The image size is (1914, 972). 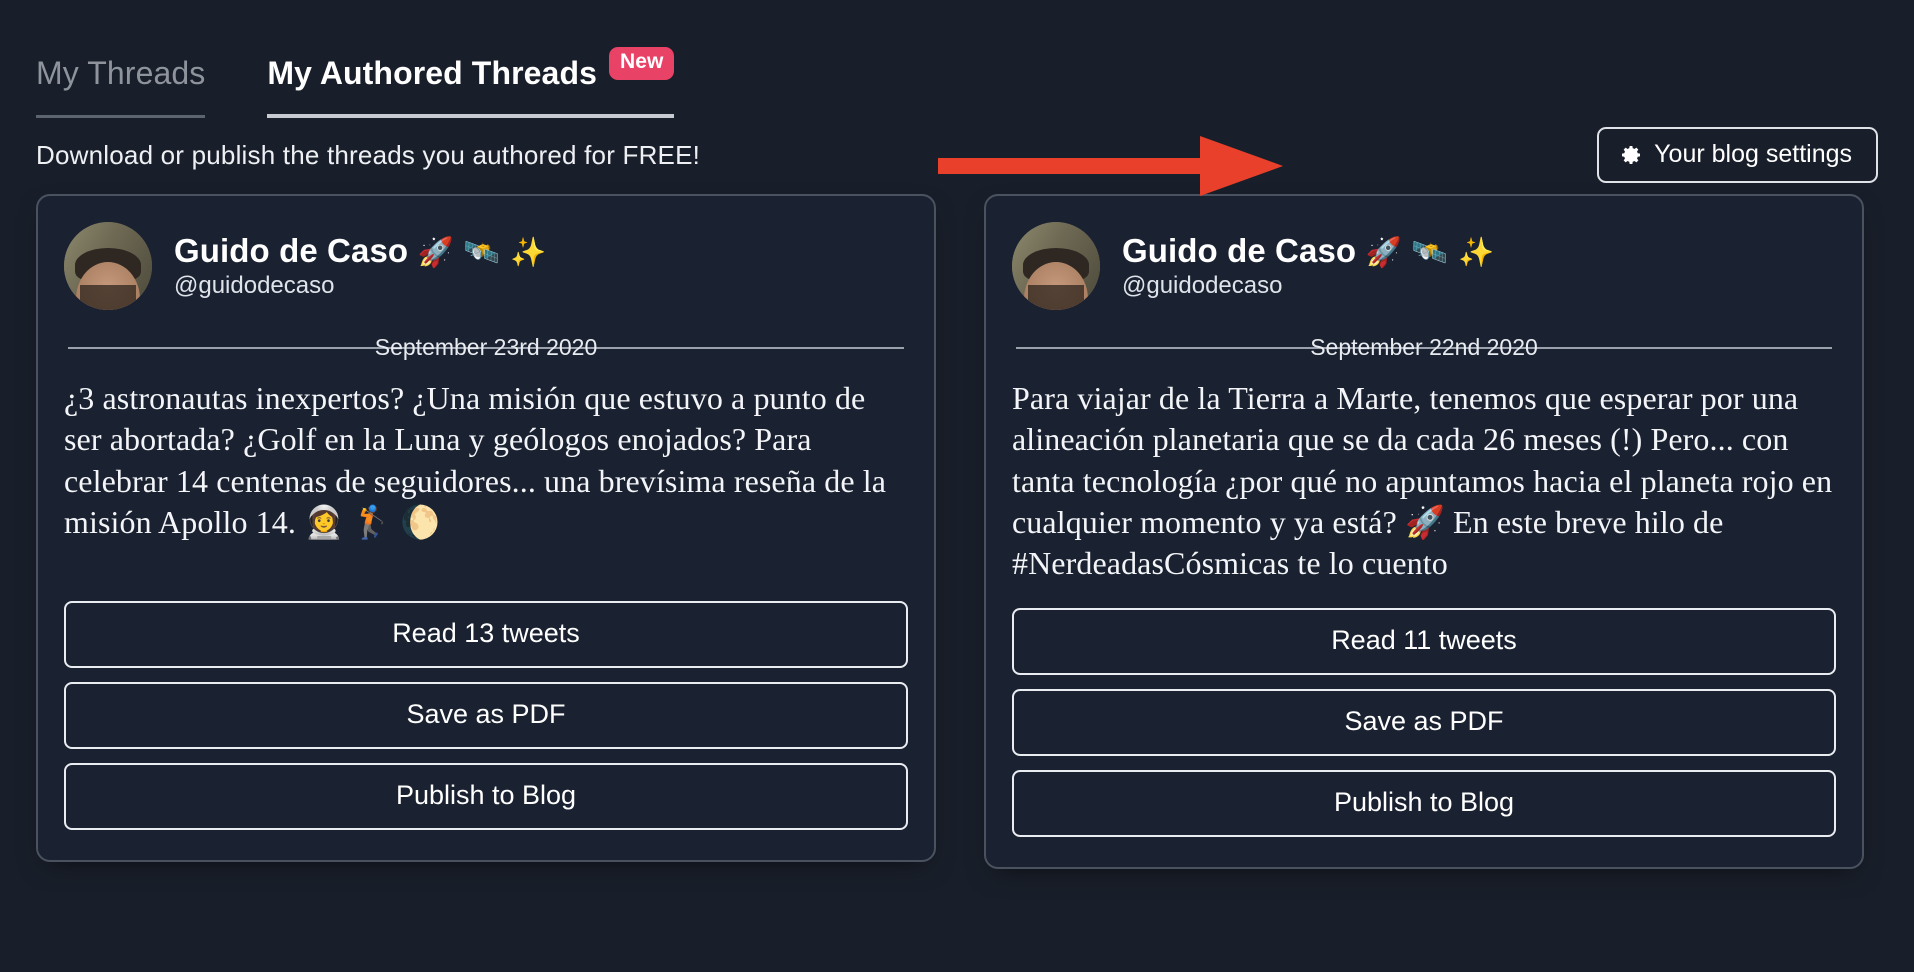 I want to click on tab-my-authored-threads: My Authored Threads New, so click(x=471, y=82).